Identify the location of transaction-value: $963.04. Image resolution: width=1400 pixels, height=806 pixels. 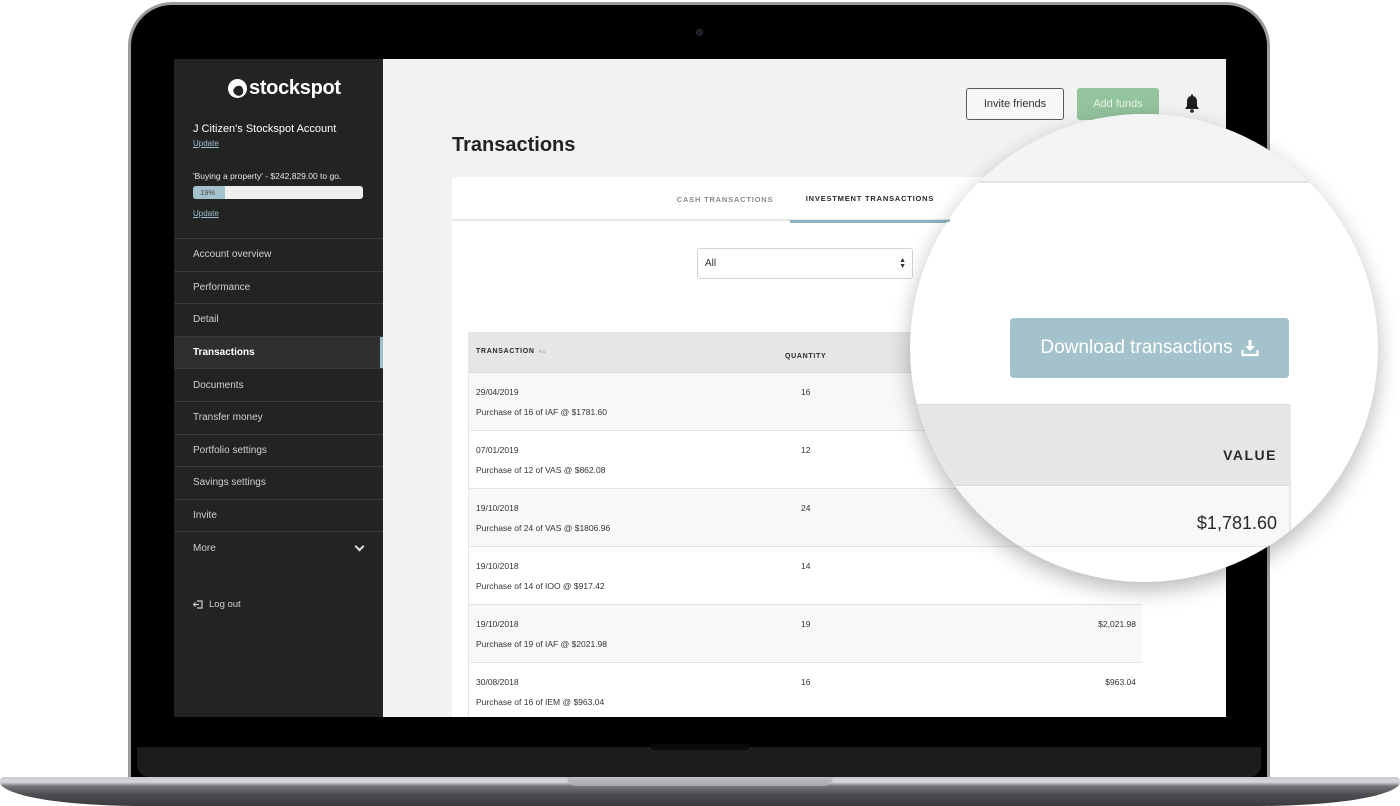
(1120, 682).